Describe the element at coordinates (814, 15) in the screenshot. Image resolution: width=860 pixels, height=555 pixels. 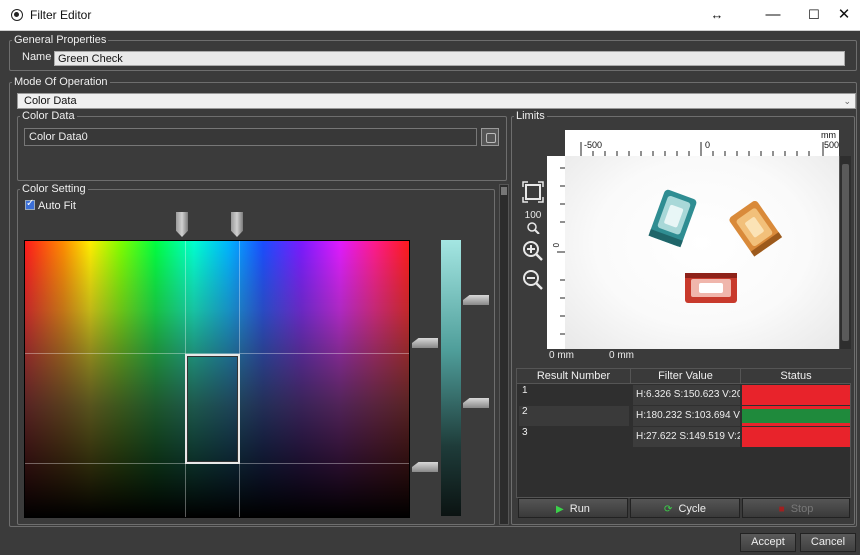
I see `maximize-button: ☐` at that location.